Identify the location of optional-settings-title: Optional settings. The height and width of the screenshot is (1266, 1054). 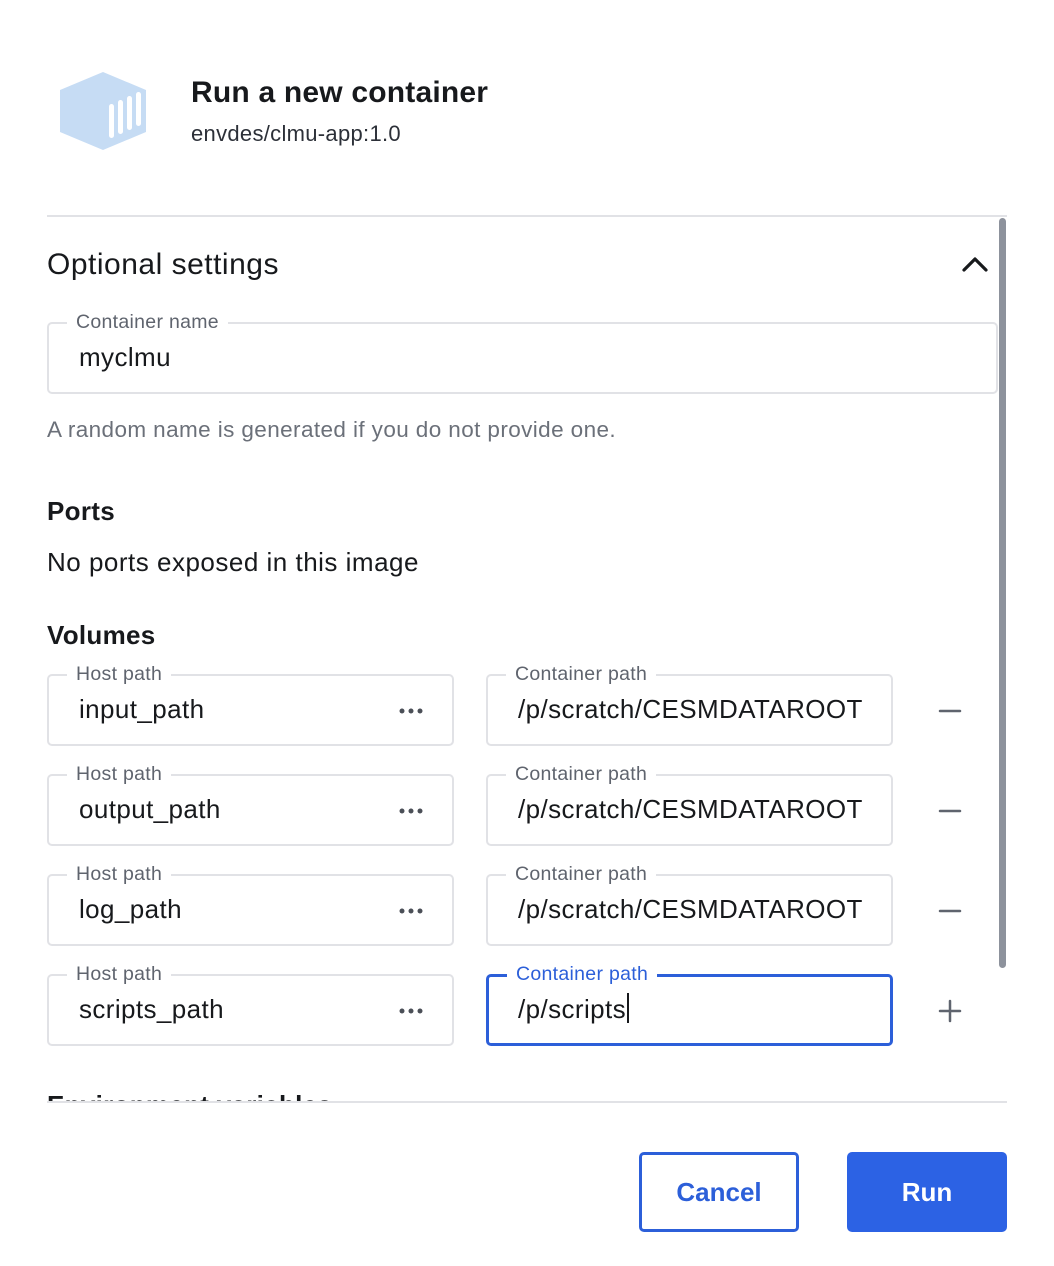
(163, 264).